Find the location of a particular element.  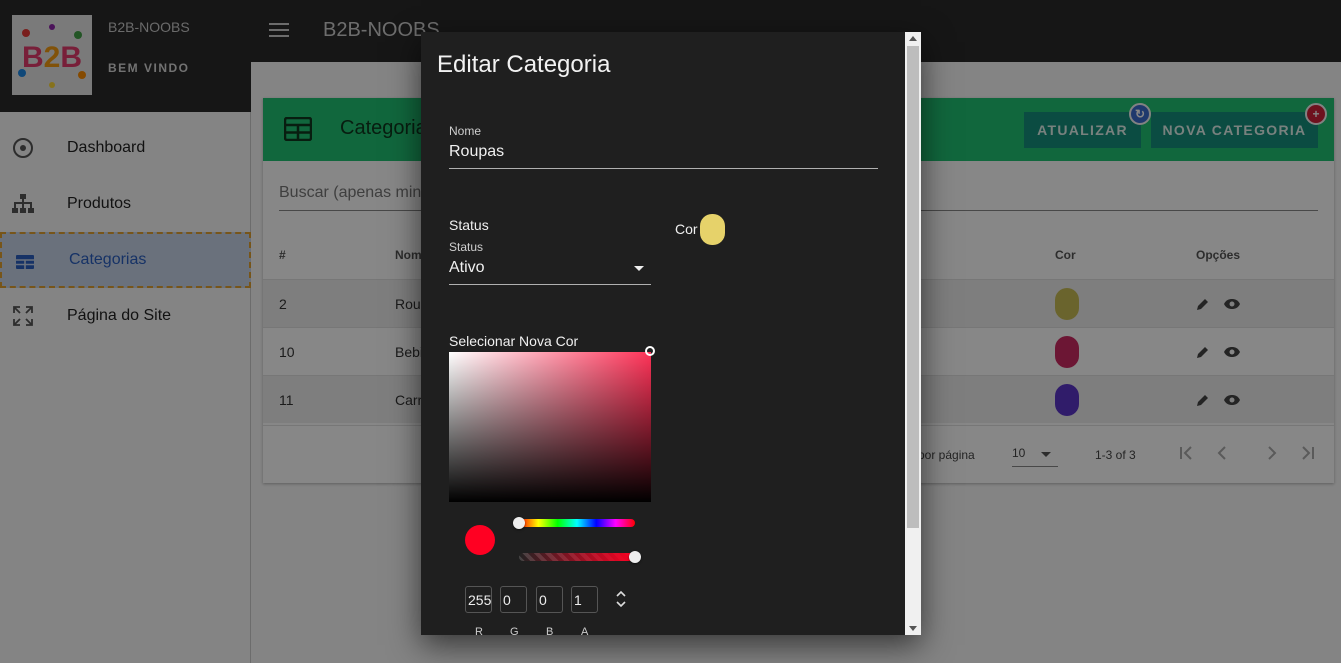

saturation-handle is located at coordinates (650, 351).